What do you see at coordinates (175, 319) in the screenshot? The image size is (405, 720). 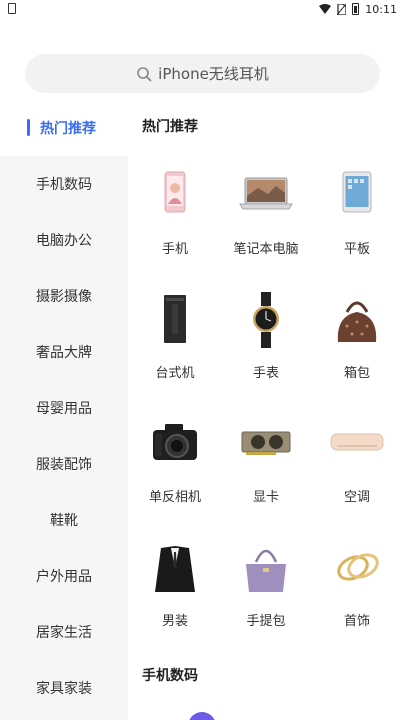 I see `desktop-tower-icon` at bounding box center [175, 319].